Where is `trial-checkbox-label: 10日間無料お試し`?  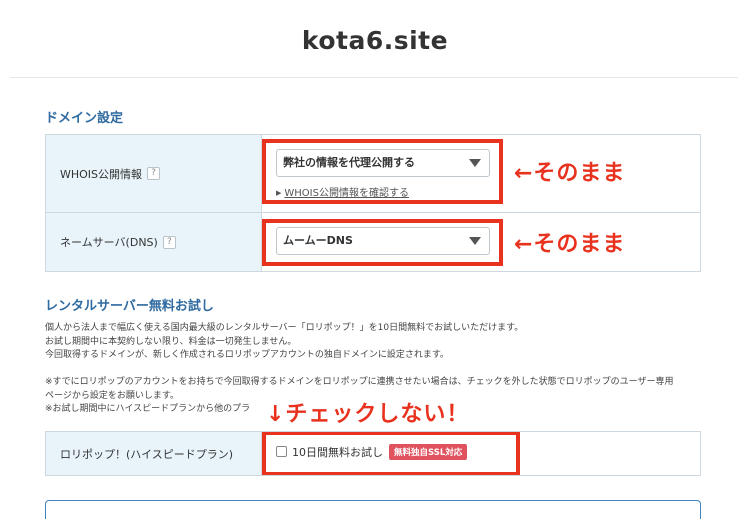
trial-checkbox-label: 10日間無料お試し is located at coordinates (337, 452).